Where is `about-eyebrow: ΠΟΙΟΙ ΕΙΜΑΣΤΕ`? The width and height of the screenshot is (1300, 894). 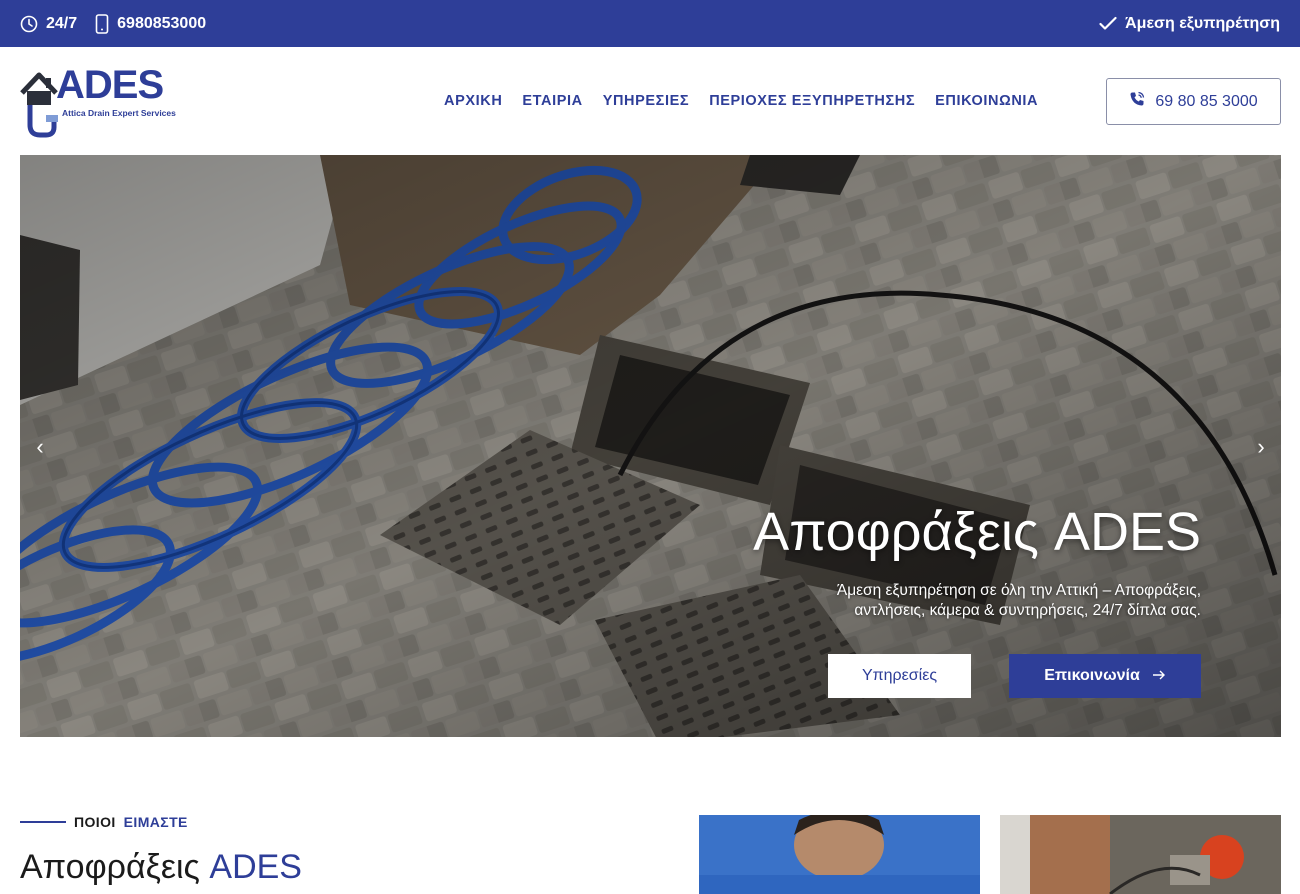
about-eyebrow: ΠΟΙΟΙ ΕΙΜΑΣΤΕ is located at coordinates (104, 822).